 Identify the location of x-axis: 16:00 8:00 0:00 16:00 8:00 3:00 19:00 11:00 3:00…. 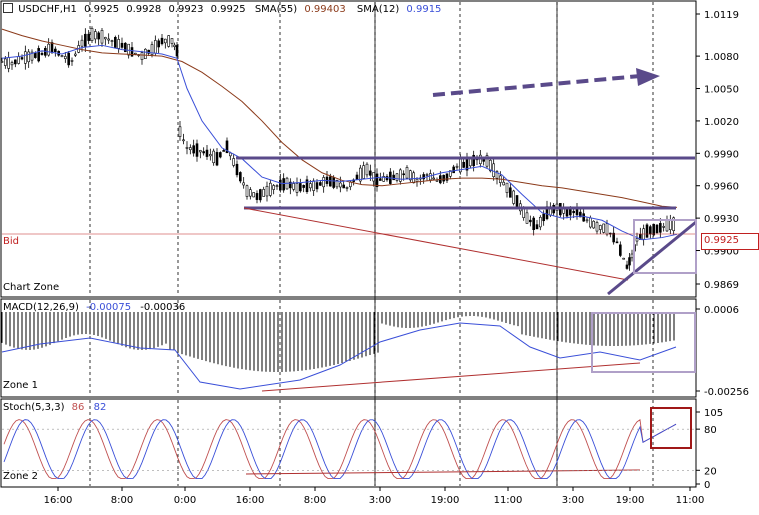
(374, 496).